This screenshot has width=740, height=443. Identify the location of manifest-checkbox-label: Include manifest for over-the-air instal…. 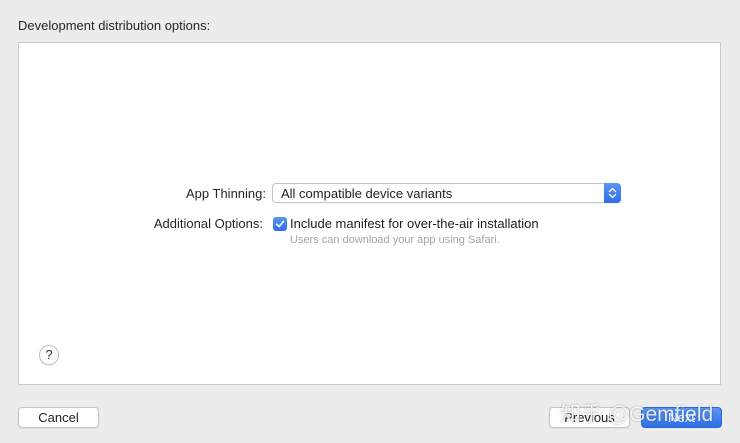
(414, 223).